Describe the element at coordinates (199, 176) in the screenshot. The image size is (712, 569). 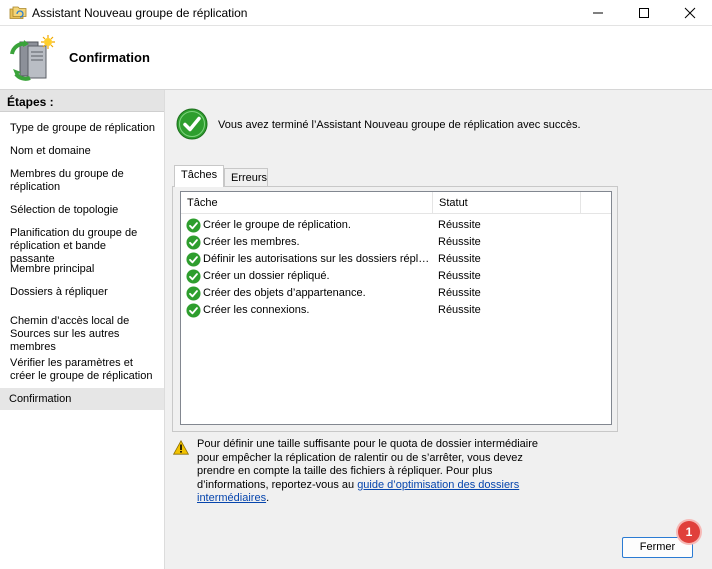
I see `tab-taches: Tâches` at that location.